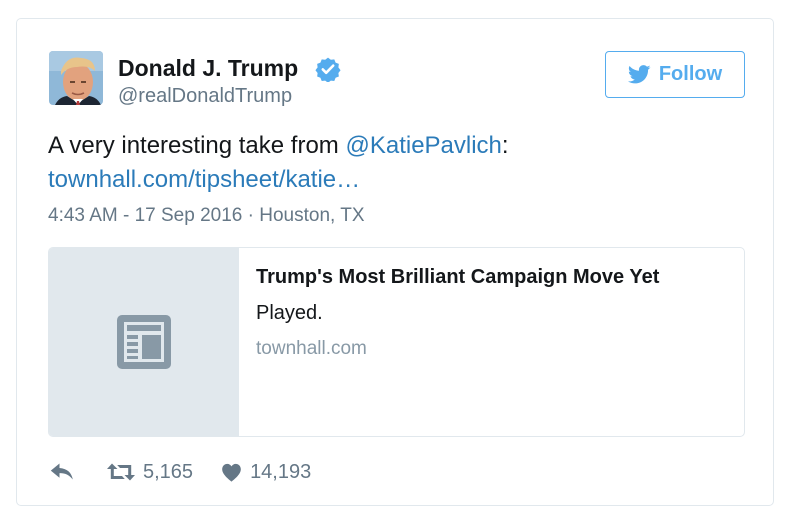 This screenshot has height=530, width=798. What do you see at coordinates (205, 96) in the screenshot?
I see `screen-name: @realDonaldTrump` at bounding box center [205, 96].